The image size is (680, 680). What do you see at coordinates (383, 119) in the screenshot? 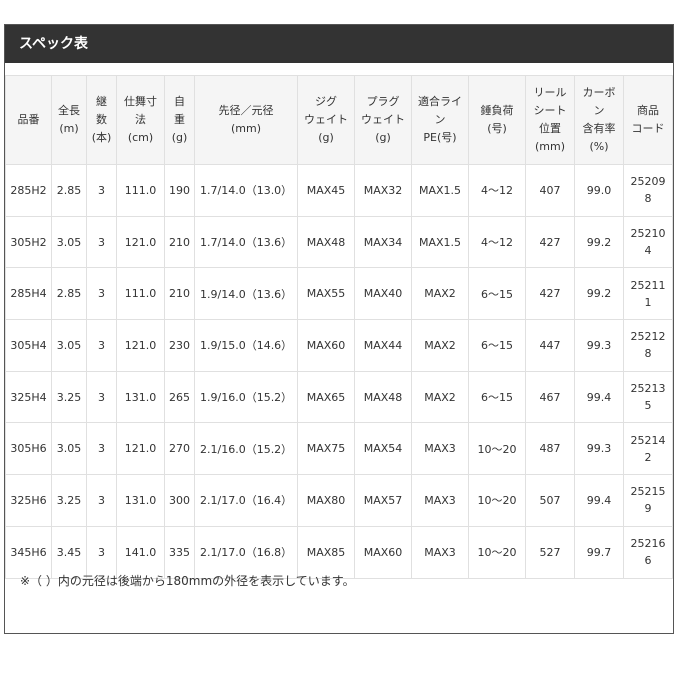
I see `header-plug-weight-line: ウェイト` at bounding box center [383, 119].